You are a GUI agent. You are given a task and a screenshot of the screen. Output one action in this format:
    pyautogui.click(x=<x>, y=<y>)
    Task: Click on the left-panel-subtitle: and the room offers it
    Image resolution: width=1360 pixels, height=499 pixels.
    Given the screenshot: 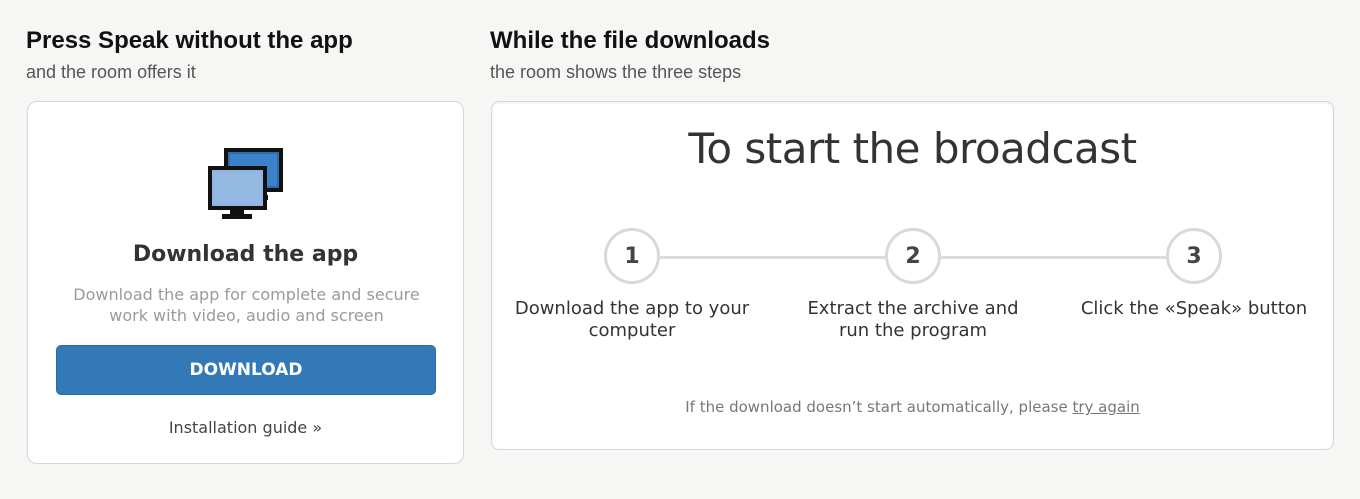 What is the action you would take?
    pyautogui.click(x=111, y=72)
    